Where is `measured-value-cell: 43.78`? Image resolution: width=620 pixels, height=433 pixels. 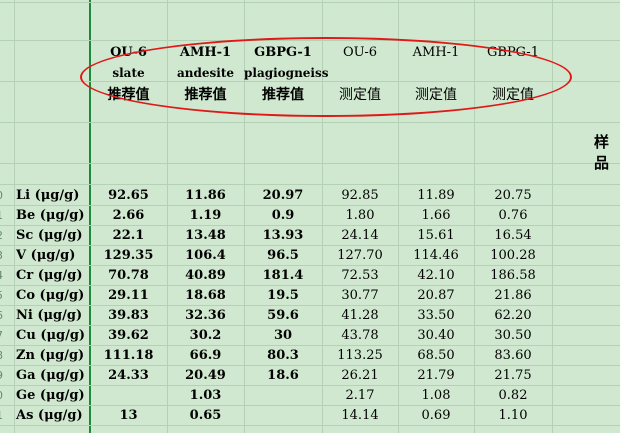
measured-value-cell: 43.78 is located at coordinates (360, 336).